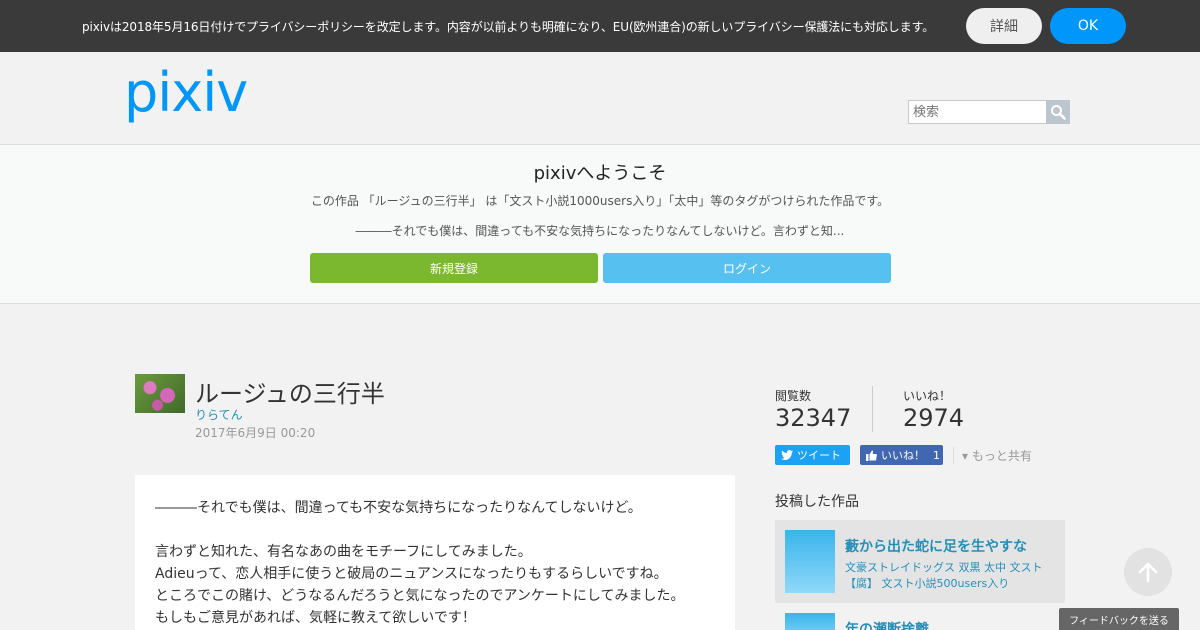  What do you see at coordinates (934, 418) in the screenshot?
I see `likes-value: 2974` at bounding box center [934, 418].